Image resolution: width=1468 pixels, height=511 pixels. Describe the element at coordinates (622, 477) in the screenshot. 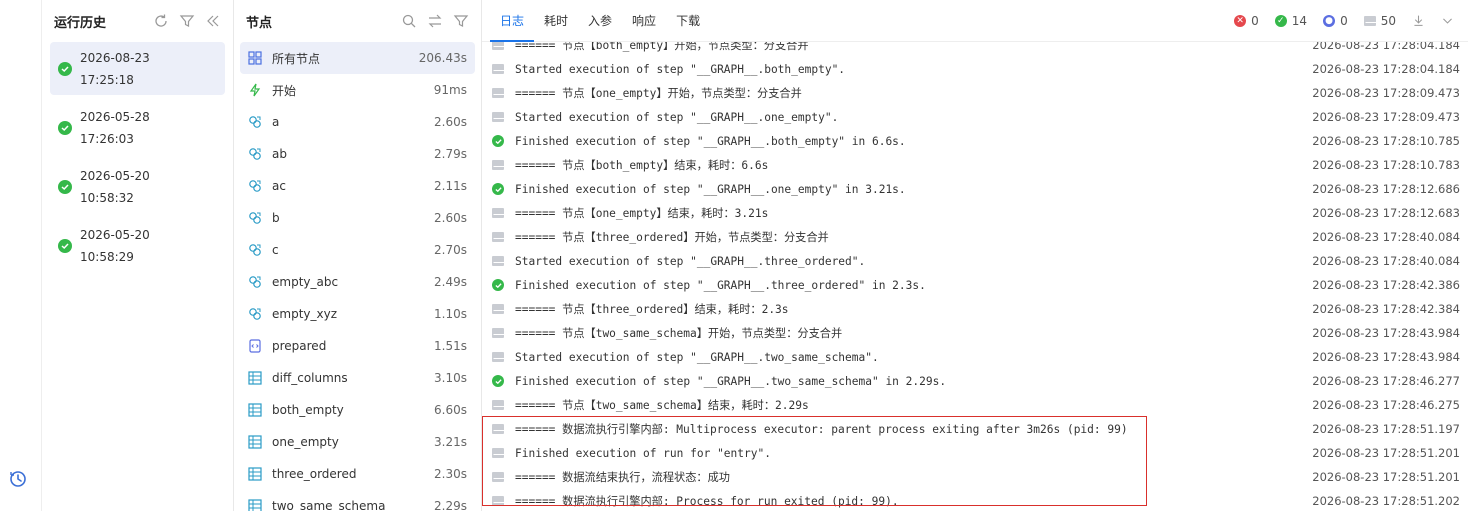

I see `log-message: ====== 数据流结束执行，流程状态：成功` at that location.